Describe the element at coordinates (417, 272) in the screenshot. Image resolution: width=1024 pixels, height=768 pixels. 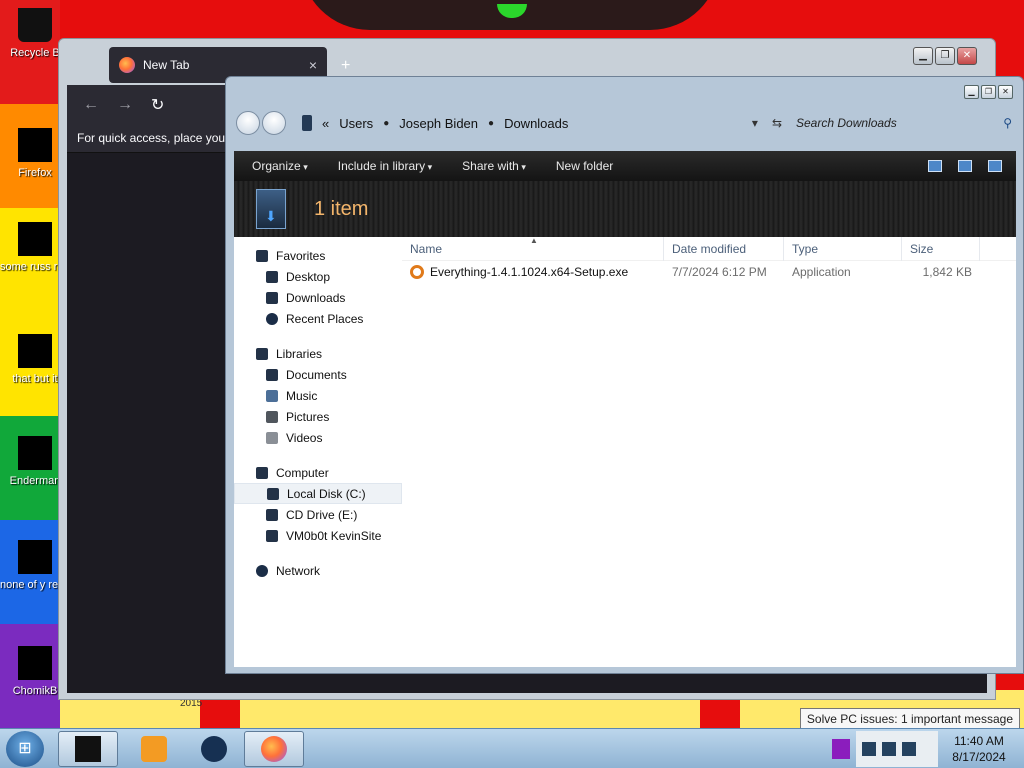
I see `search-app-icon` at that location.